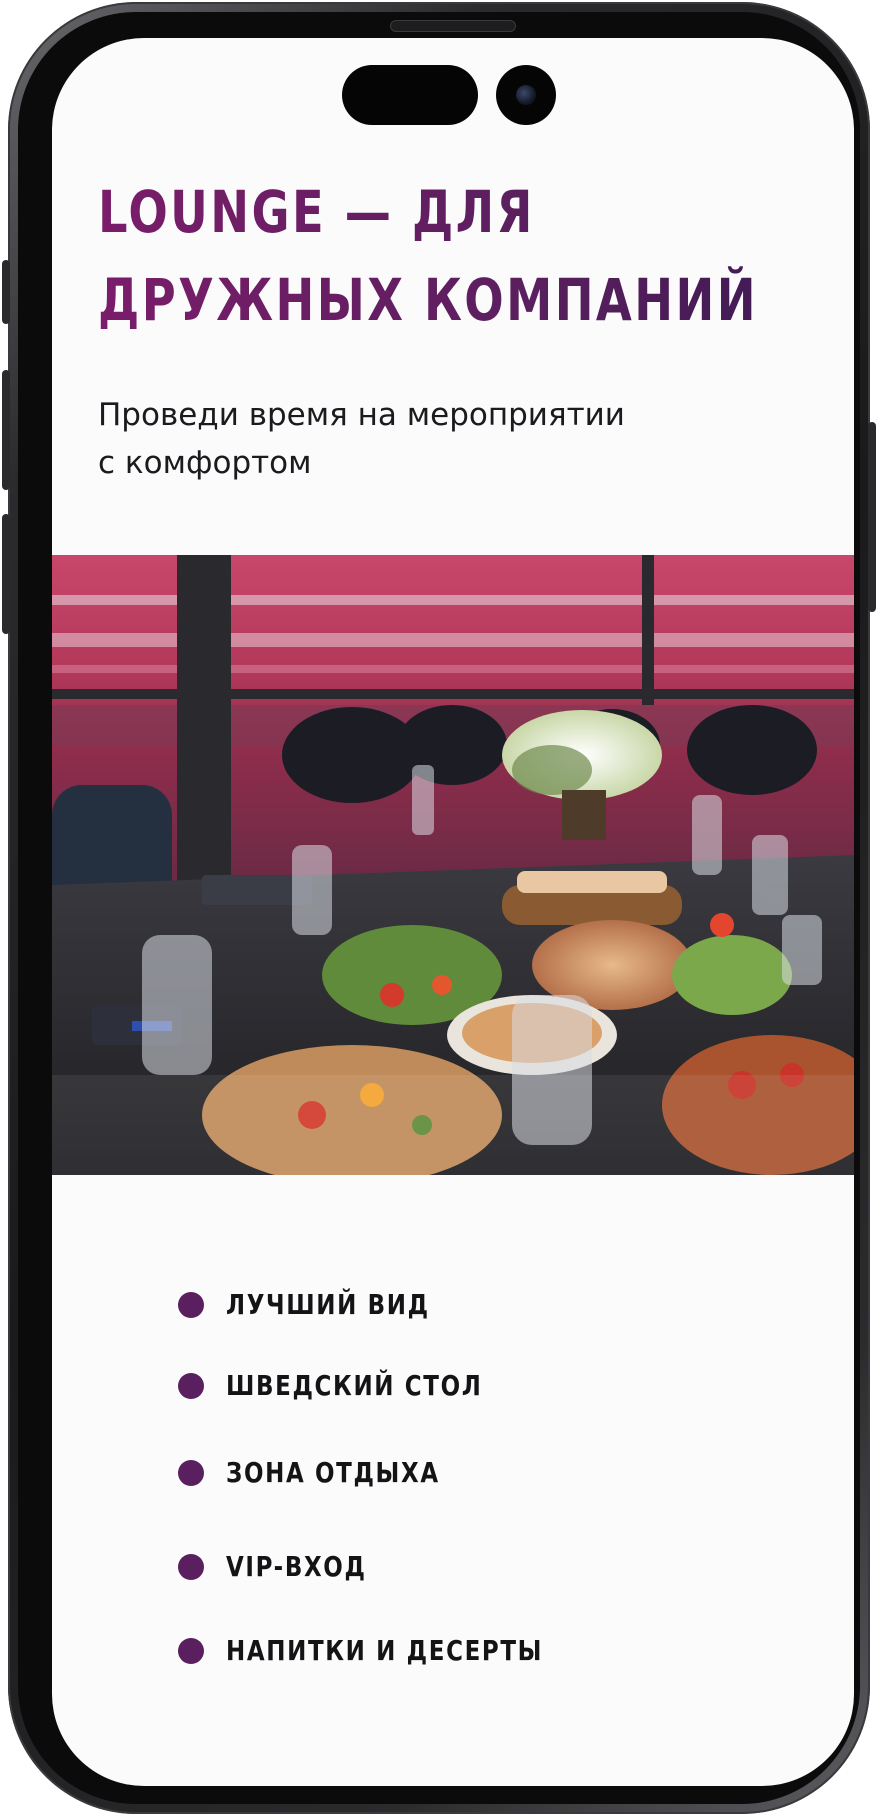 Image resolution: width=883 pixels, height=1817 pixels. Describe the element at coordinates (205, 463) in the screenshot. I see `page-subtitle-line-2: с комфортом` at that location.